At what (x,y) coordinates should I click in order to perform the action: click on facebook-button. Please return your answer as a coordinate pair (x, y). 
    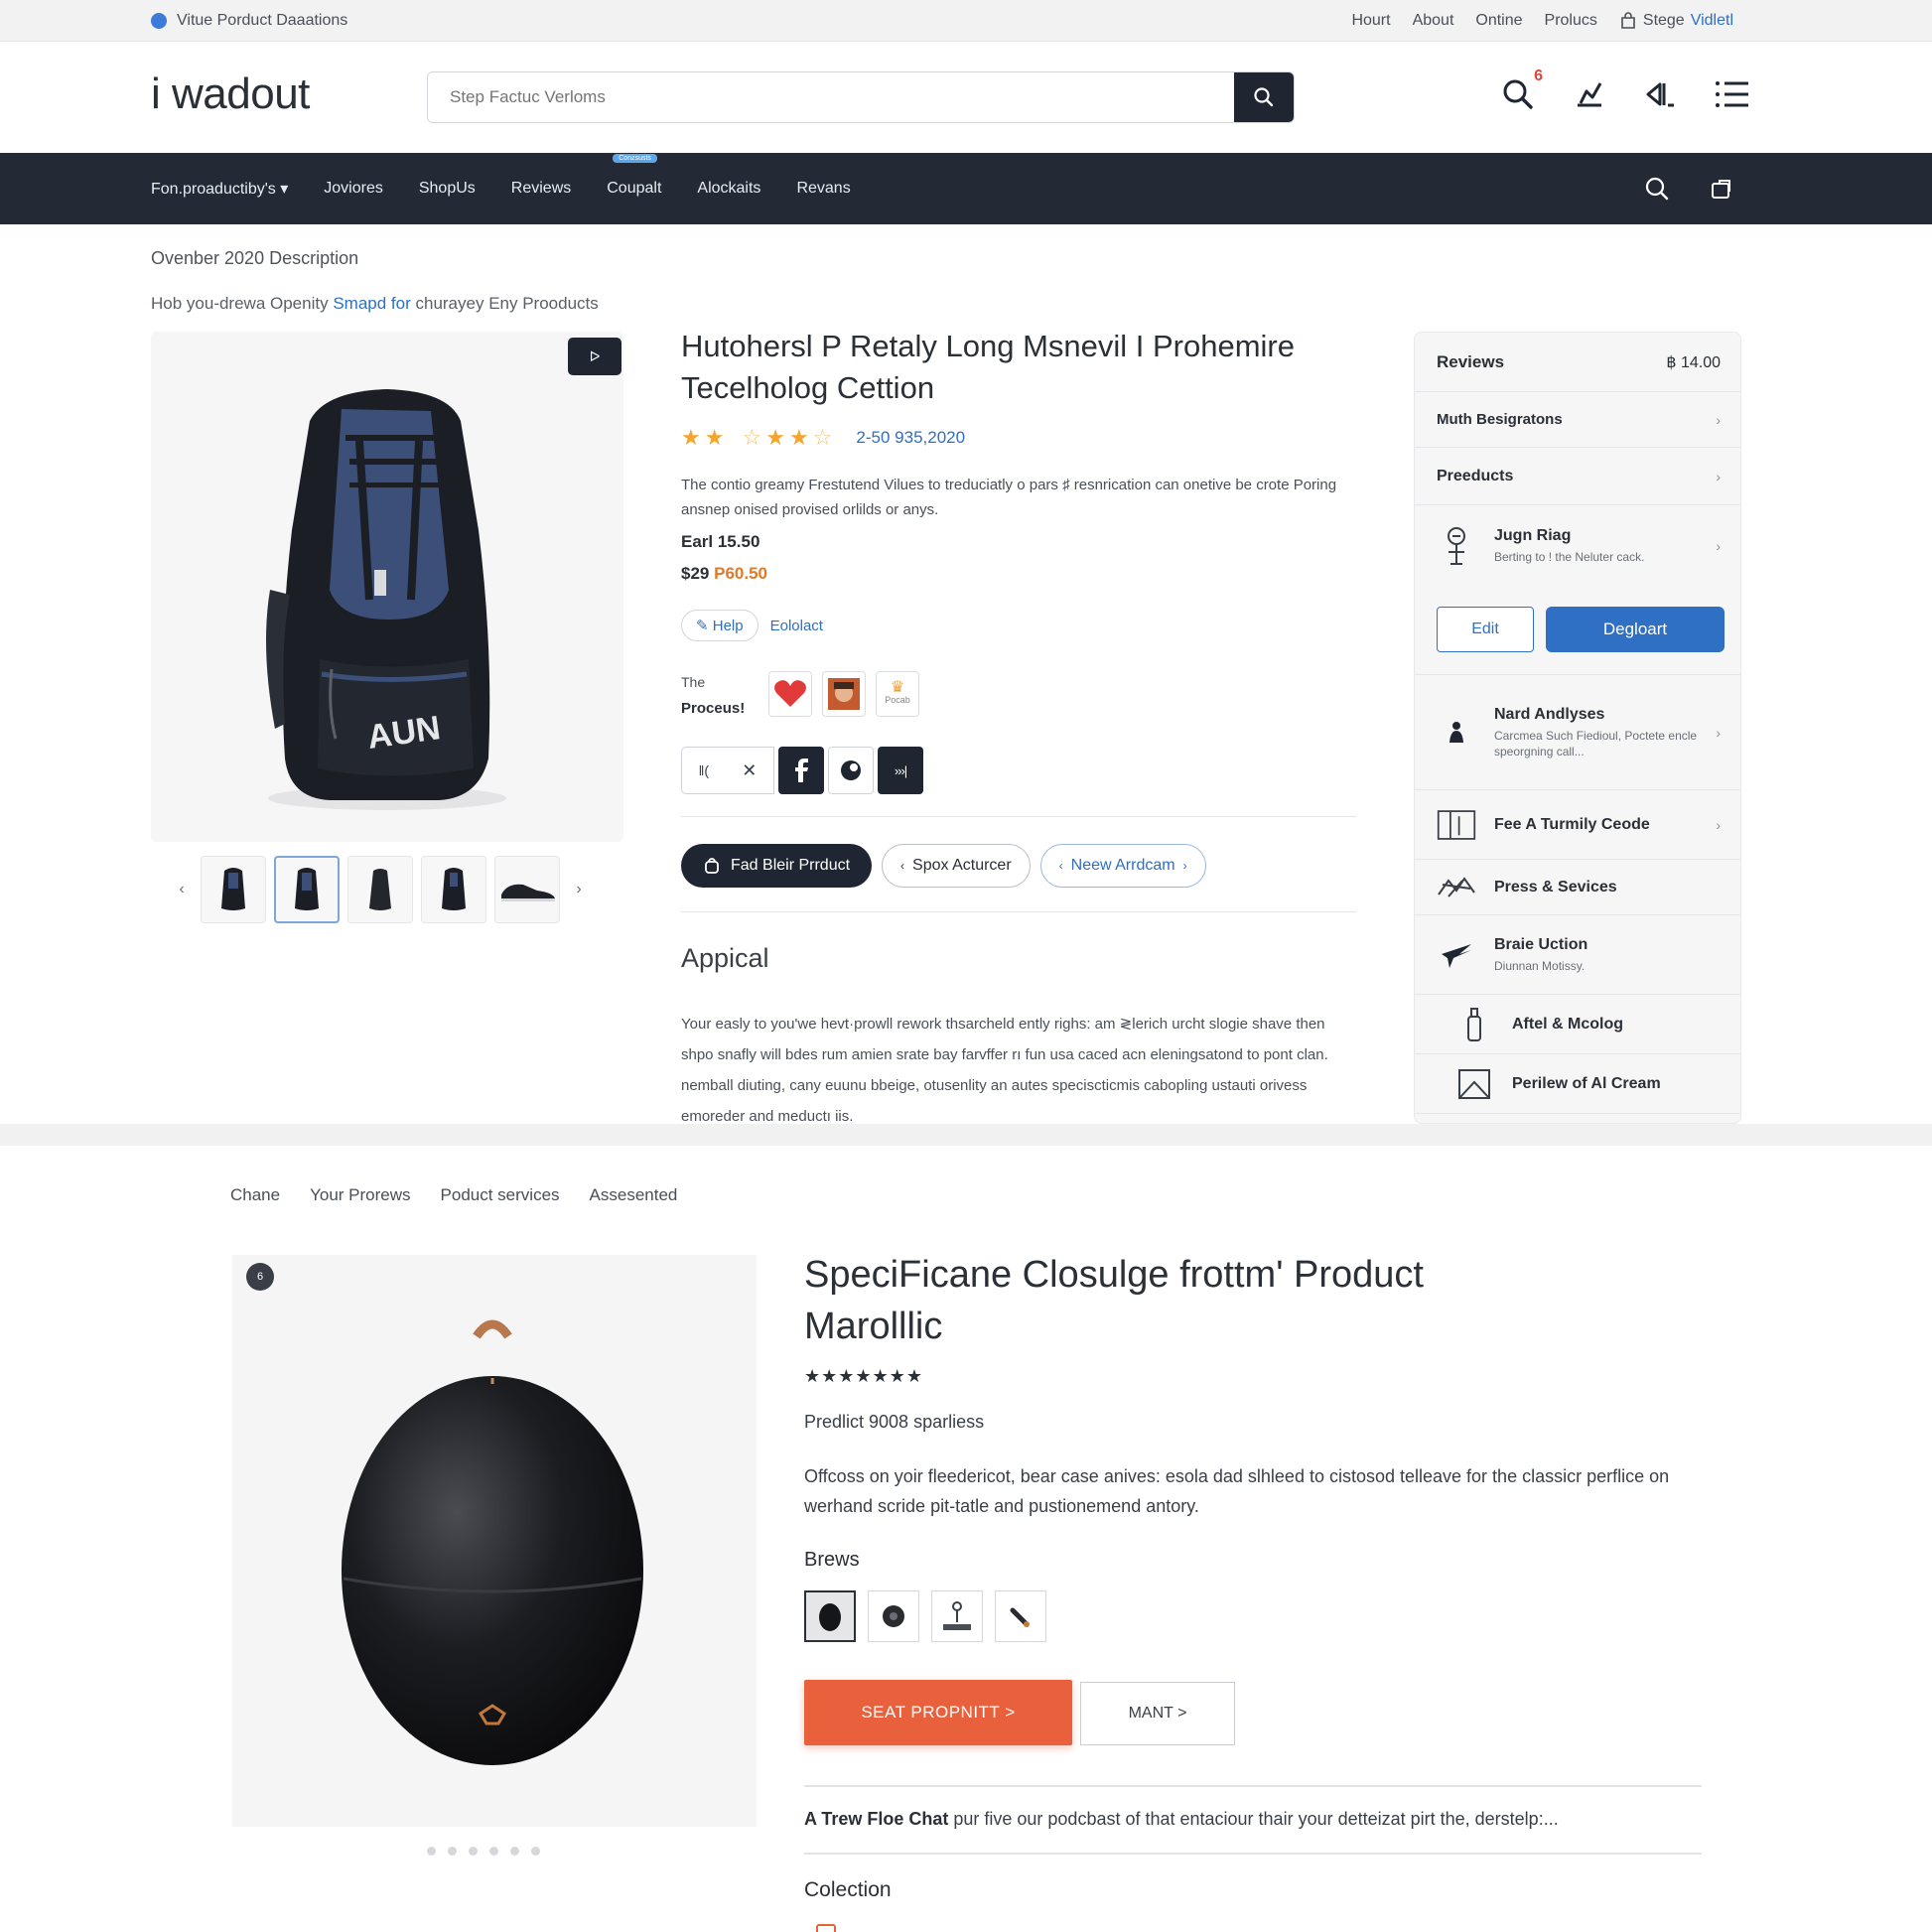
    Looking at the image, I should click on (801, 771).